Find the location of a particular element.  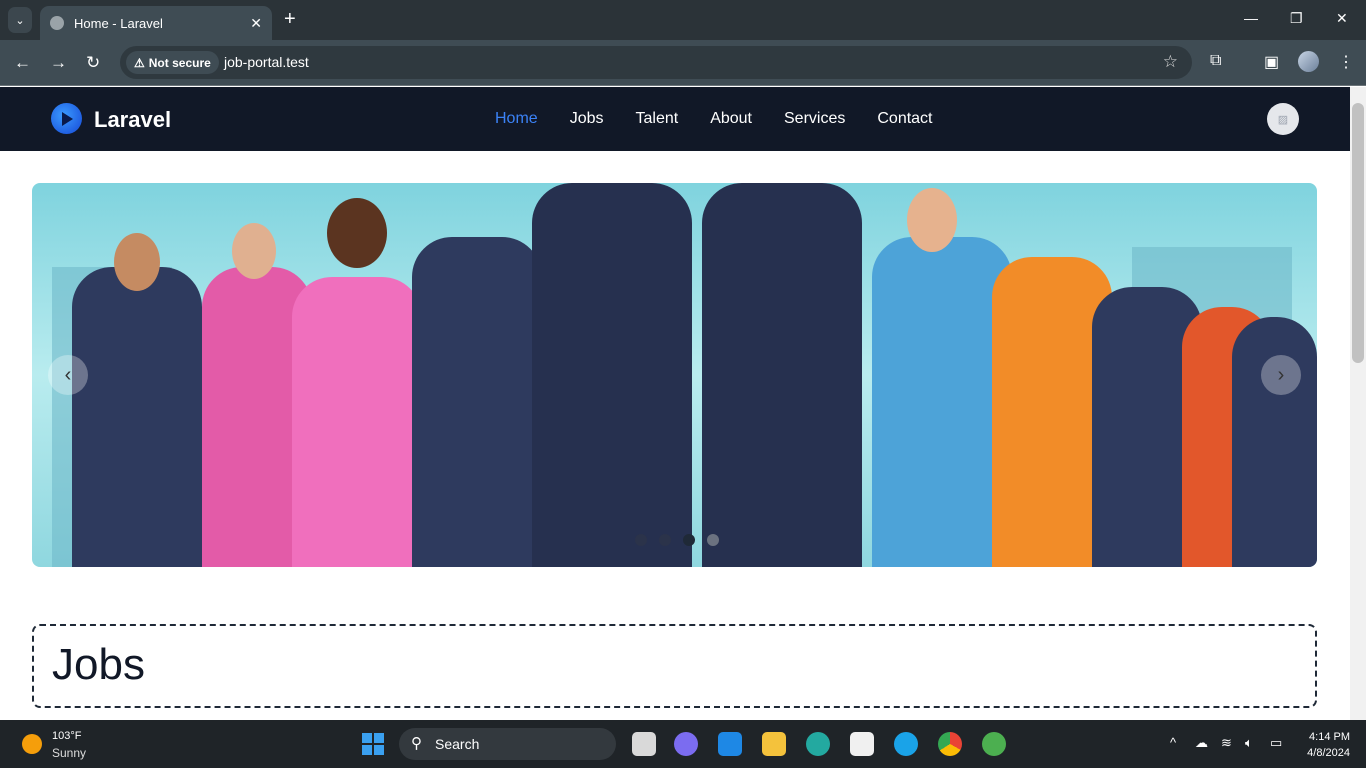

search-label: Search is located at coordinates (457, 744).